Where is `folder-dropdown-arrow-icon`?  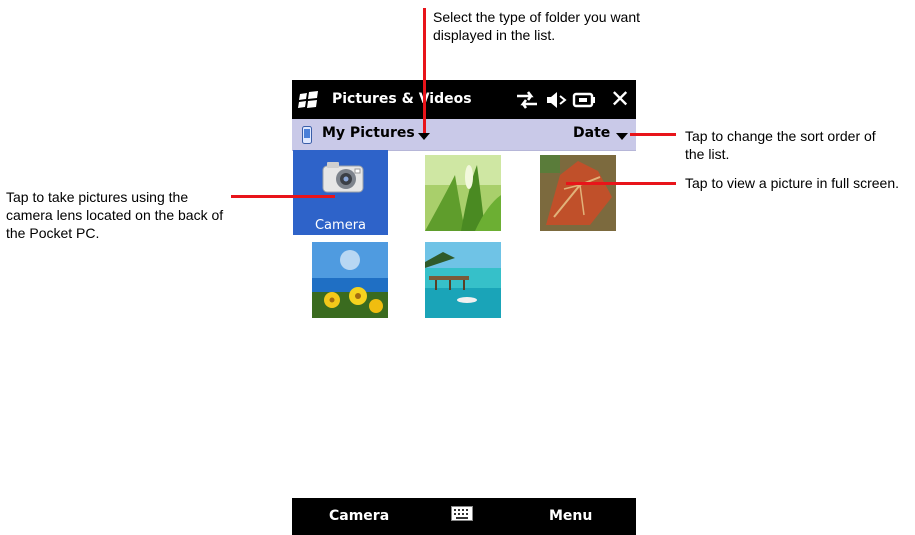
folder-dropdown-arrow-icon is located at coordinates (424, 136).